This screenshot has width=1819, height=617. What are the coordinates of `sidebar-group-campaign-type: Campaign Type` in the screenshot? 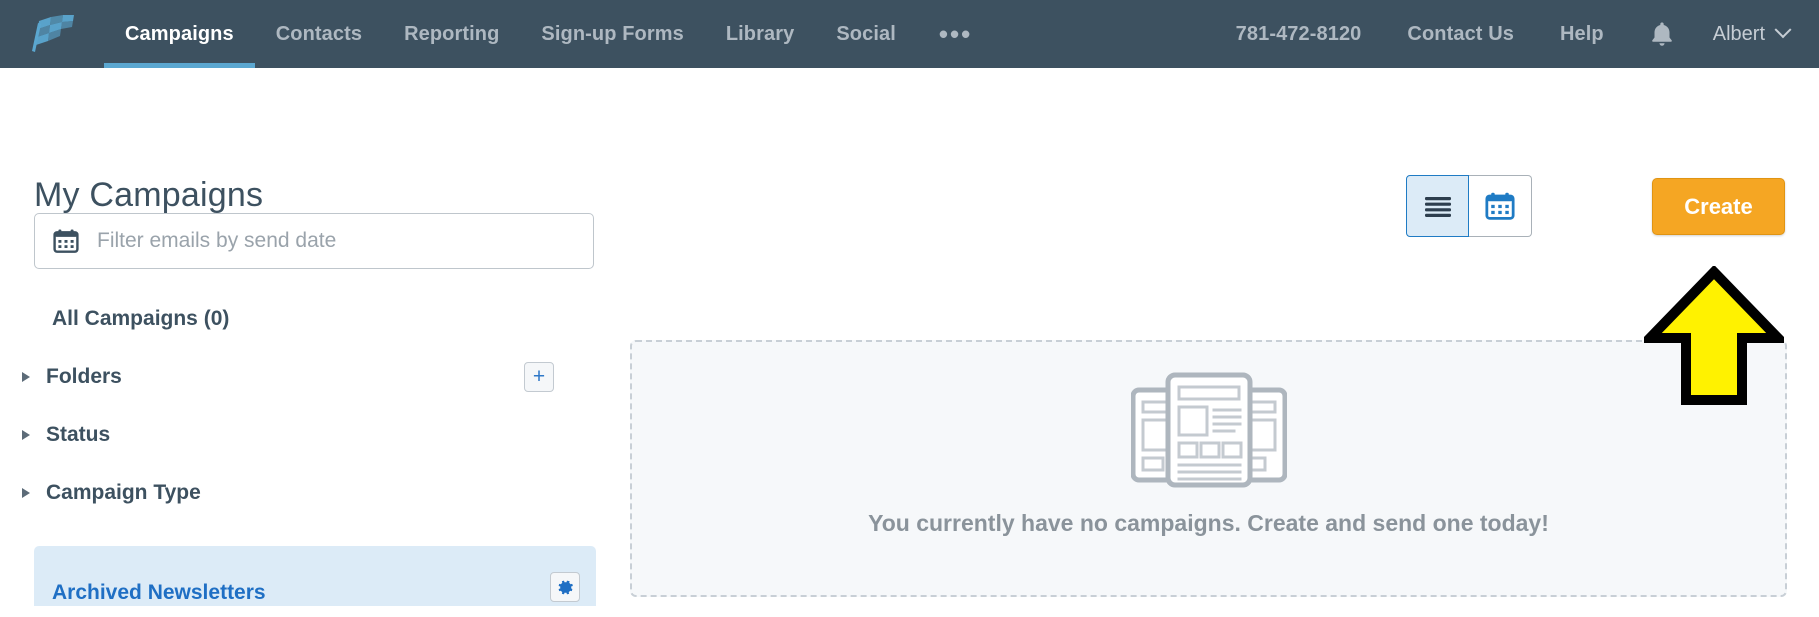 It's located at (298, 493).